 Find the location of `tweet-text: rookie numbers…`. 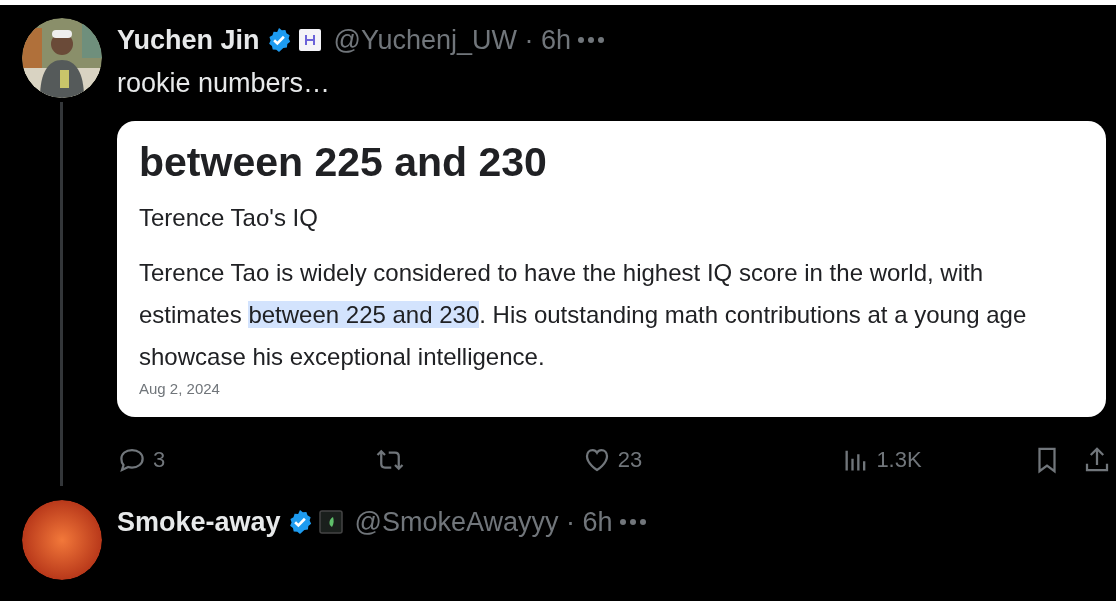

tweet-text: rookie numbers… is located at coordinates (224, 83).